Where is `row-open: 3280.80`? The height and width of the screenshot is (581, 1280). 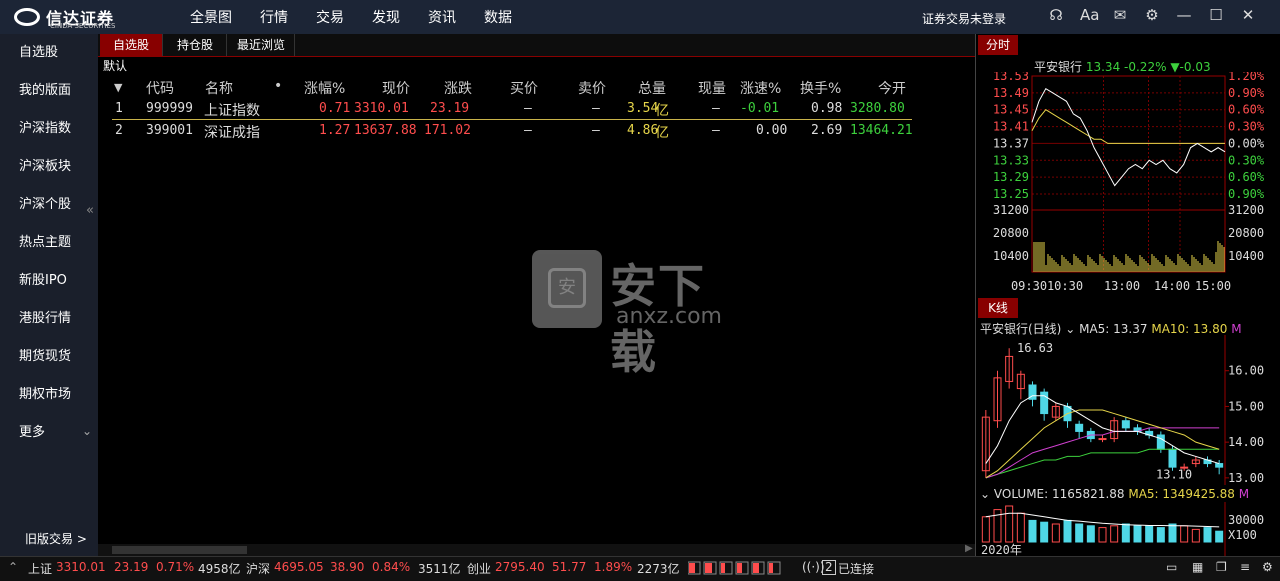 row-open: 3280.80 is located at coordinates (877, 108).